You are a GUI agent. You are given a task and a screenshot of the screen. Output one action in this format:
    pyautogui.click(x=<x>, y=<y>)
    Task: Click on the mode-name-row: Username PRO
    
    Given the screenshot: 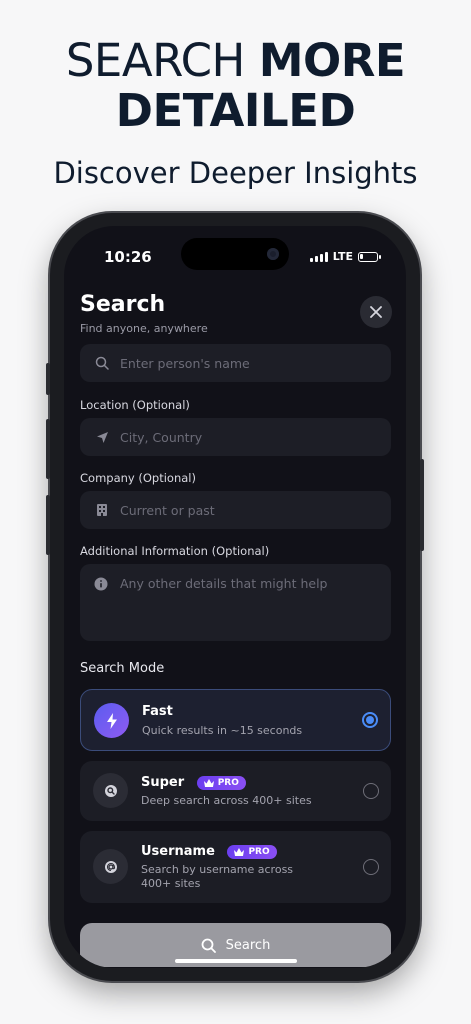 What is the action you would take?
    pyautogui.click(x=209, y=851)
    